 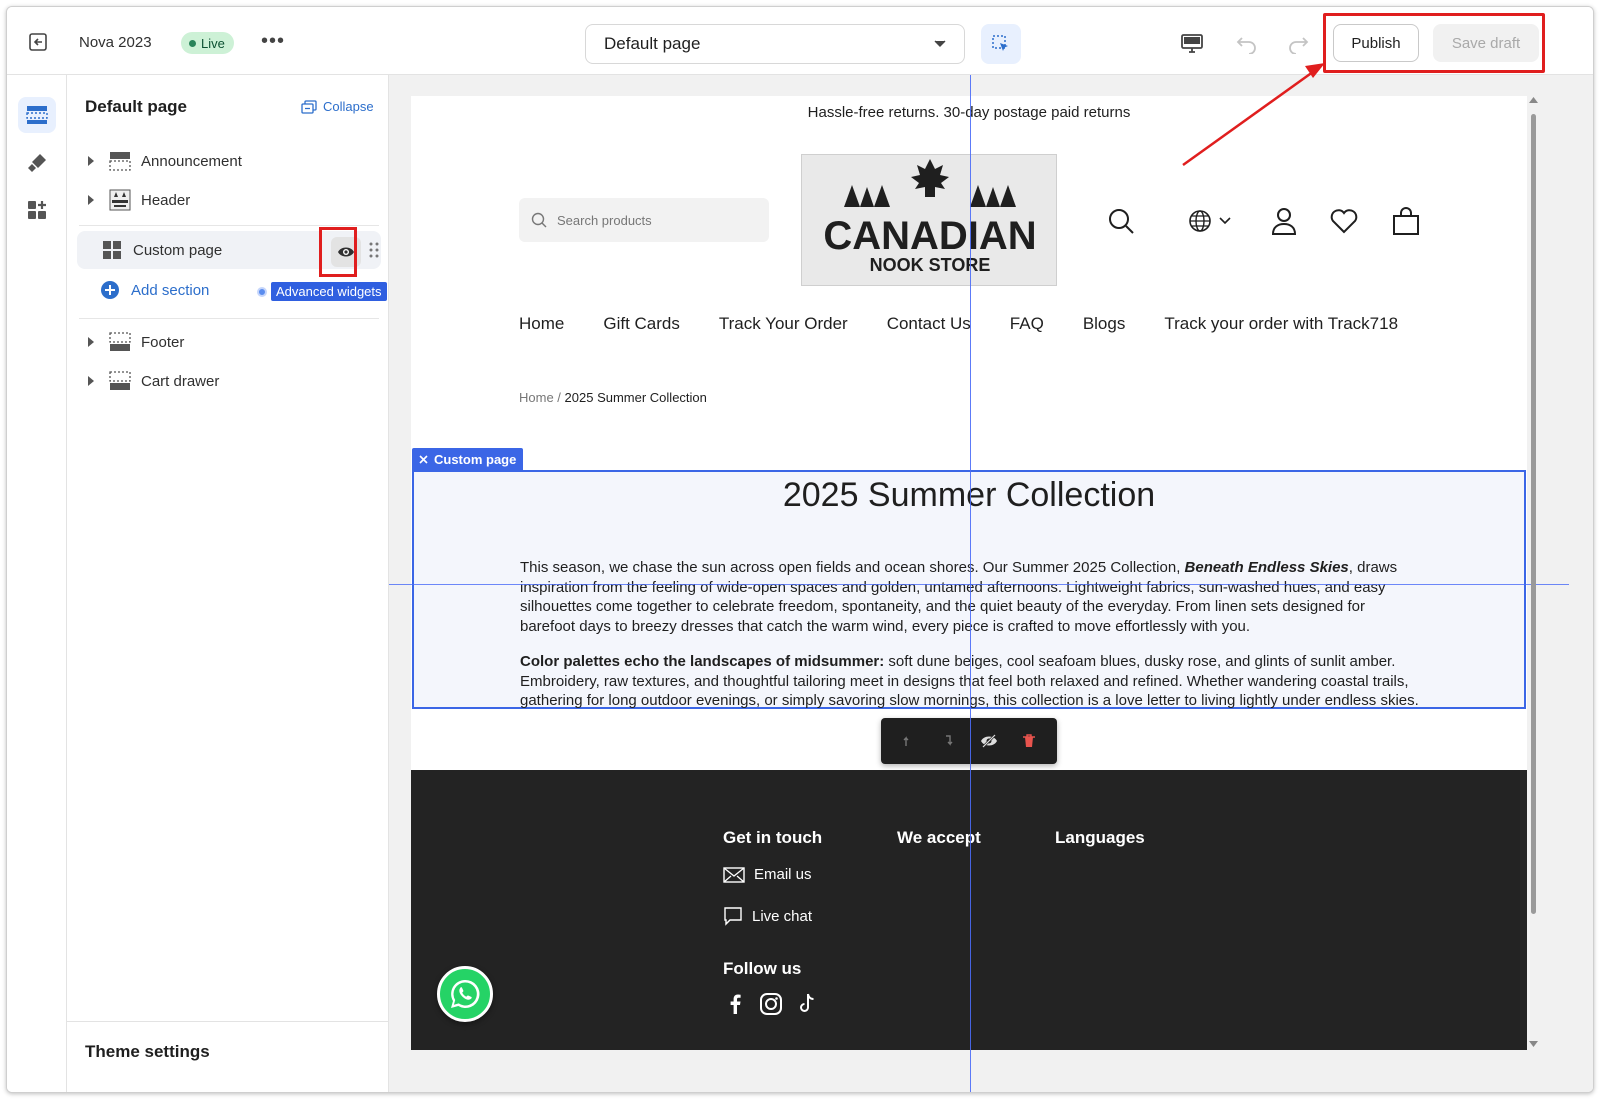 What do you see at coordinates (1210, 221) in the screenshot?
I see `globe-language-icon` at bounding box center [1210, 221].